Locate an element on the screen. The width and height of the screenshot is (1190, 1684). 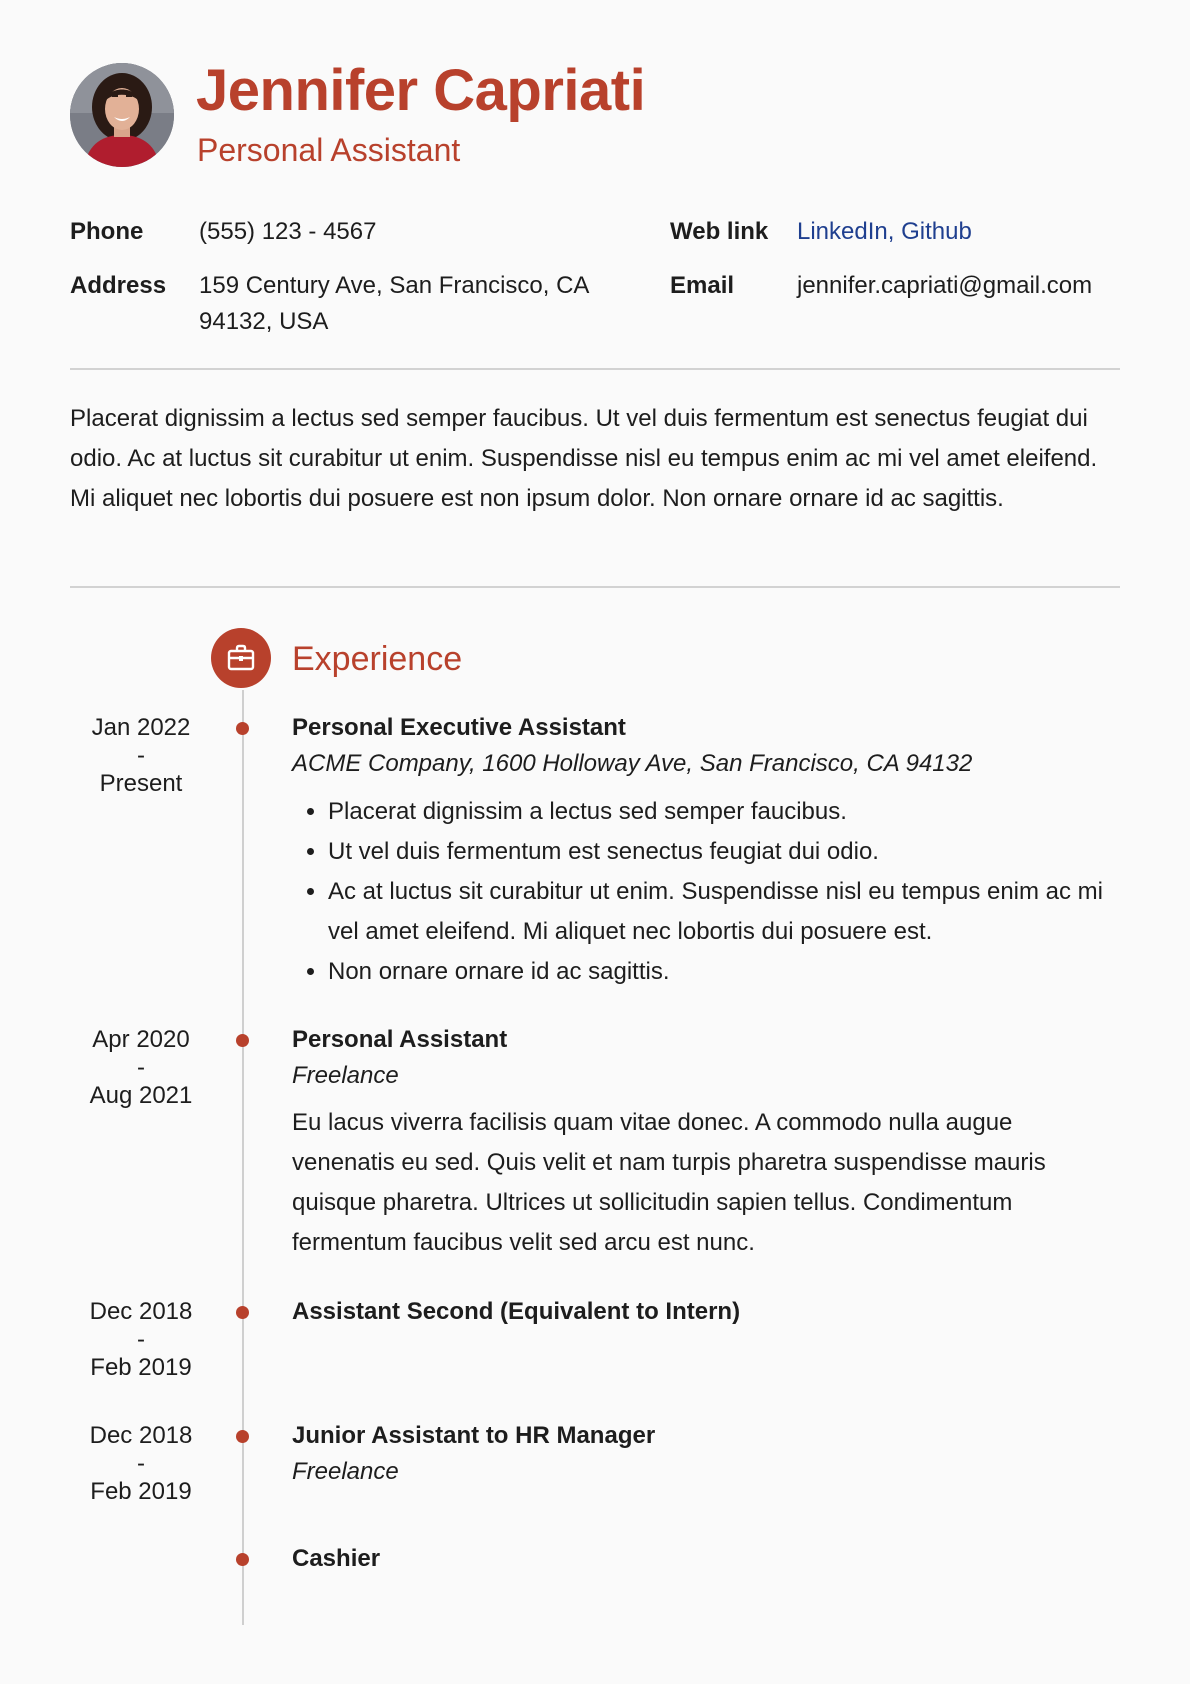
job-date-range: Jan 2022 - Present is located at coordinates (141, 756).